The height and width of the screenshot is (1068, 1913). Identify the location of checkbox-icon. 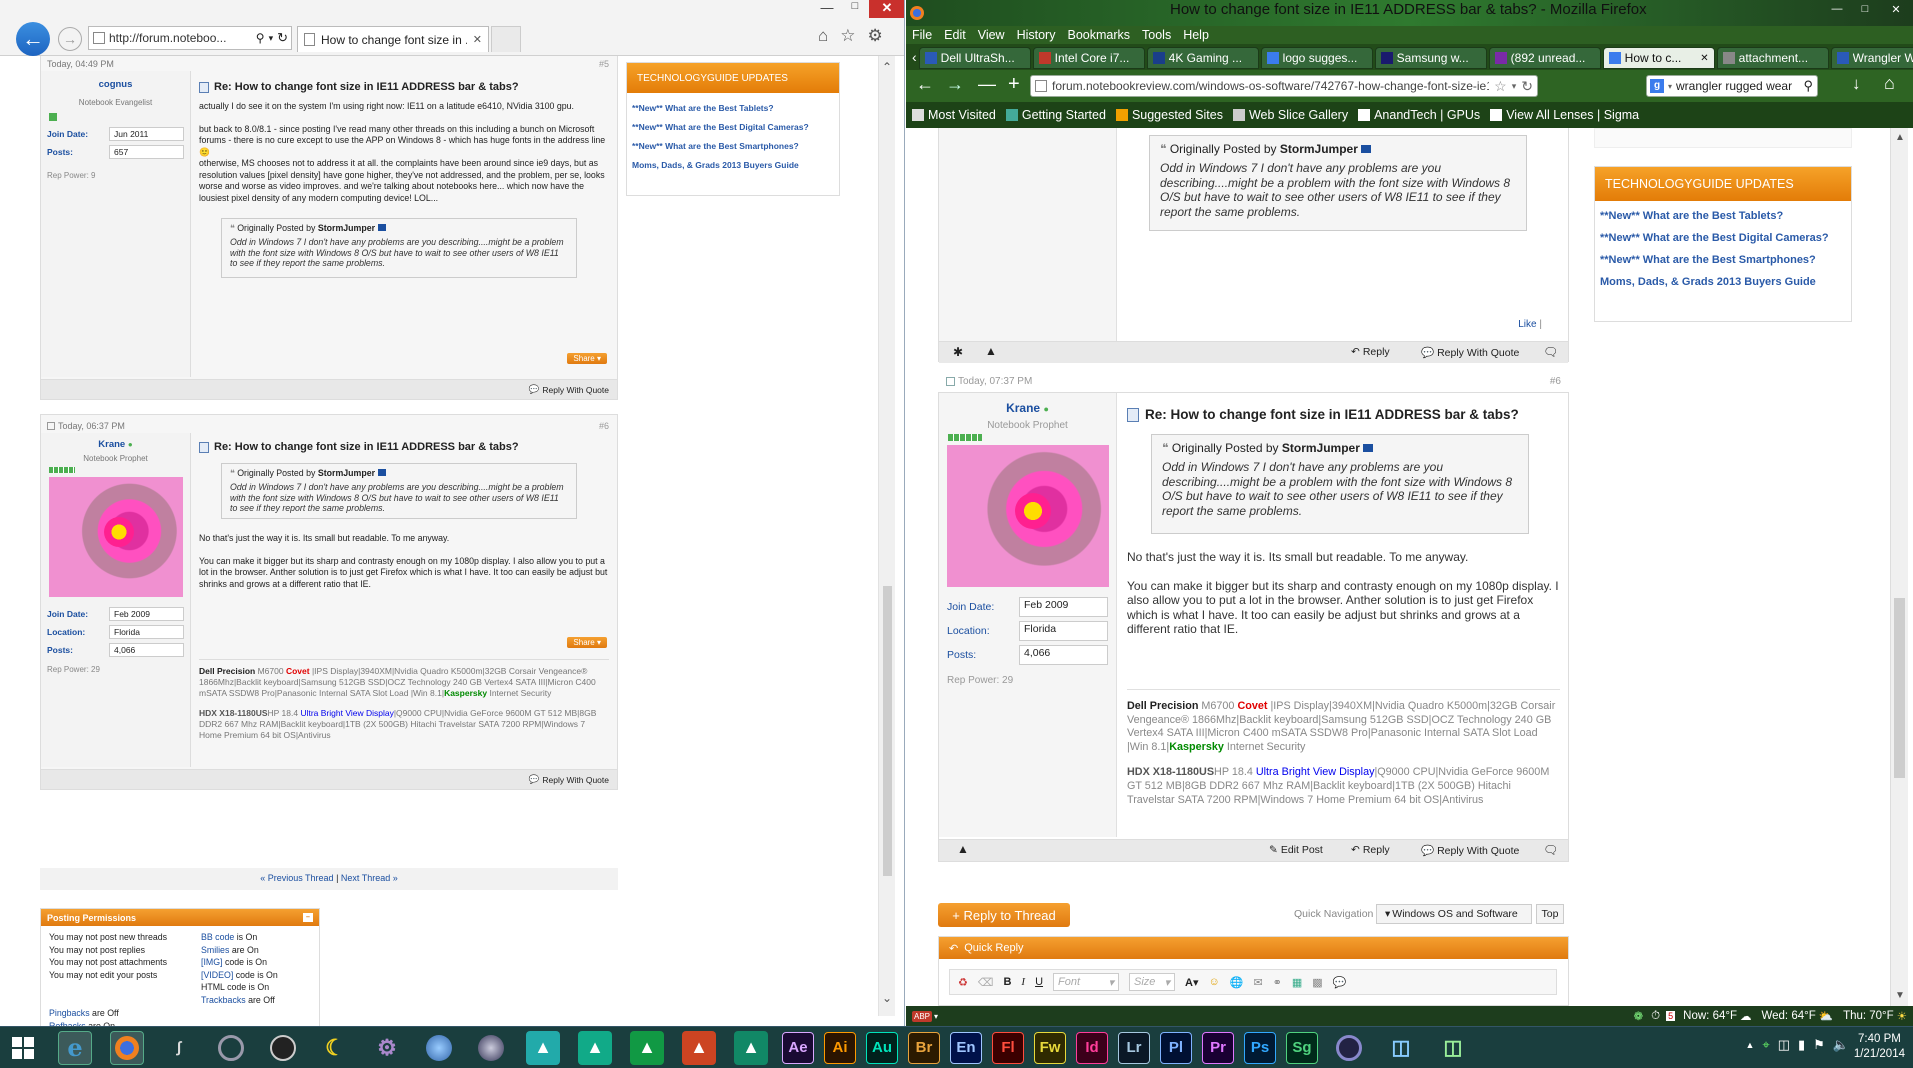
(950, 381).